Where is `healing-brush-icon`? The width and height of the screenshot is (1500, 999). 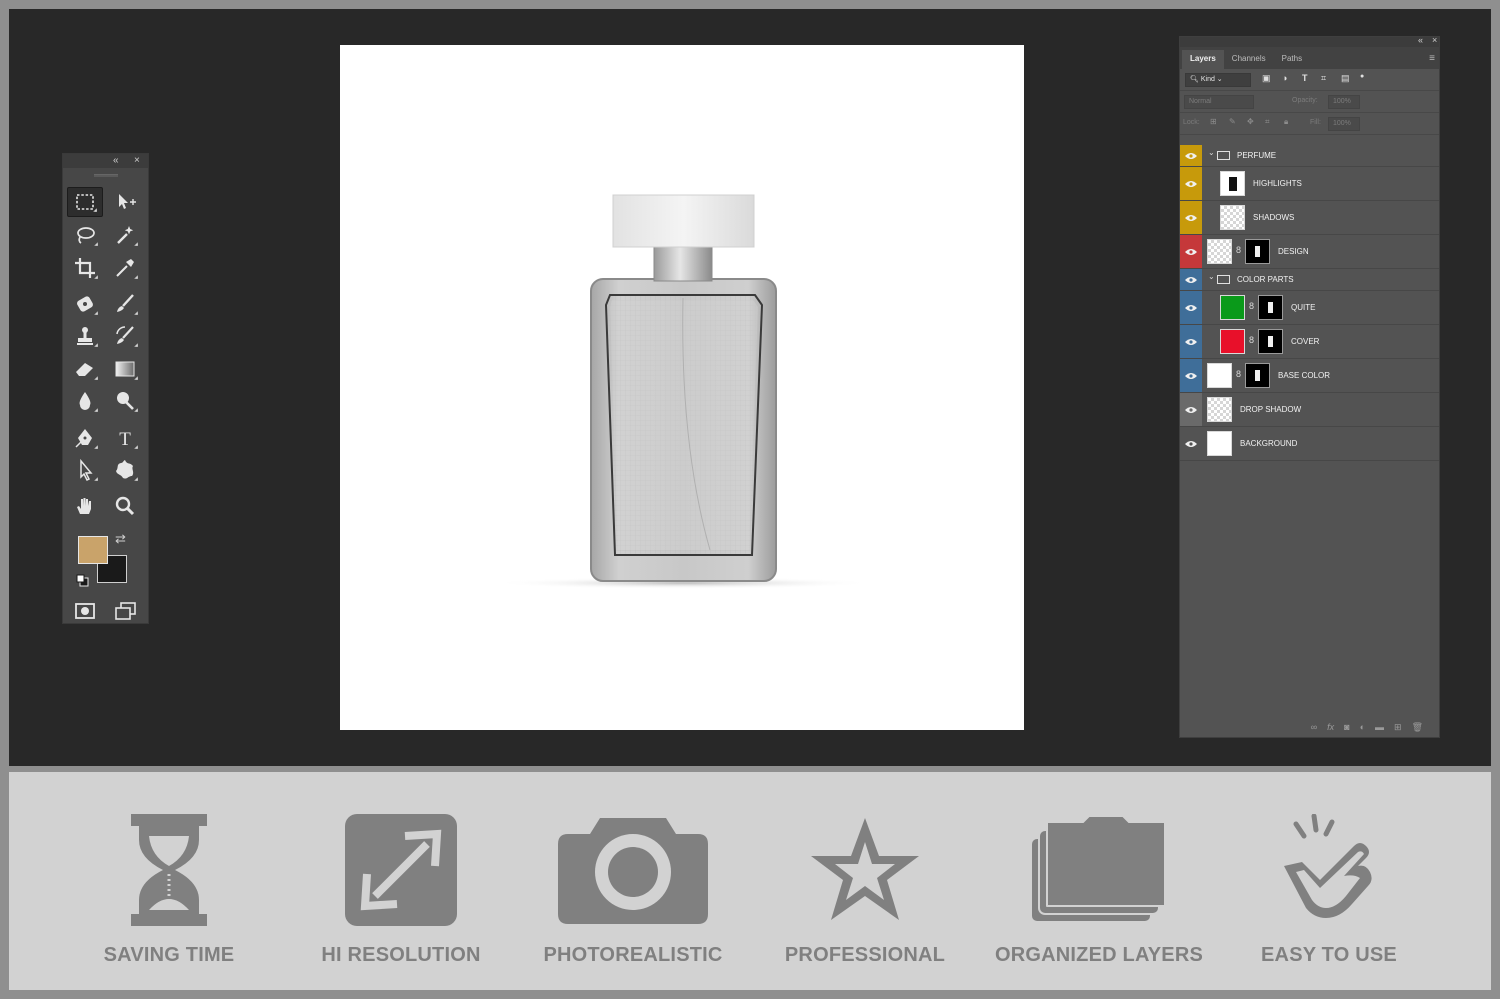
healing-brush-icon is located at coordinates (85, 304).